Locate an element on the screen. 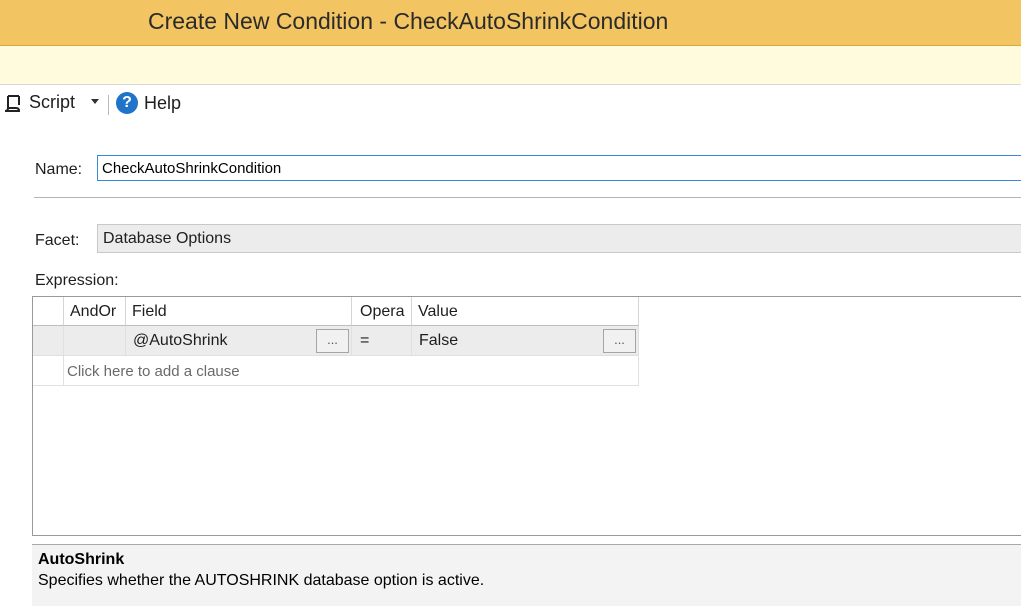 Image resolution: width=1021 pixels, height=606 pixels. toolbar-separator is located at coordinates (108, 105).